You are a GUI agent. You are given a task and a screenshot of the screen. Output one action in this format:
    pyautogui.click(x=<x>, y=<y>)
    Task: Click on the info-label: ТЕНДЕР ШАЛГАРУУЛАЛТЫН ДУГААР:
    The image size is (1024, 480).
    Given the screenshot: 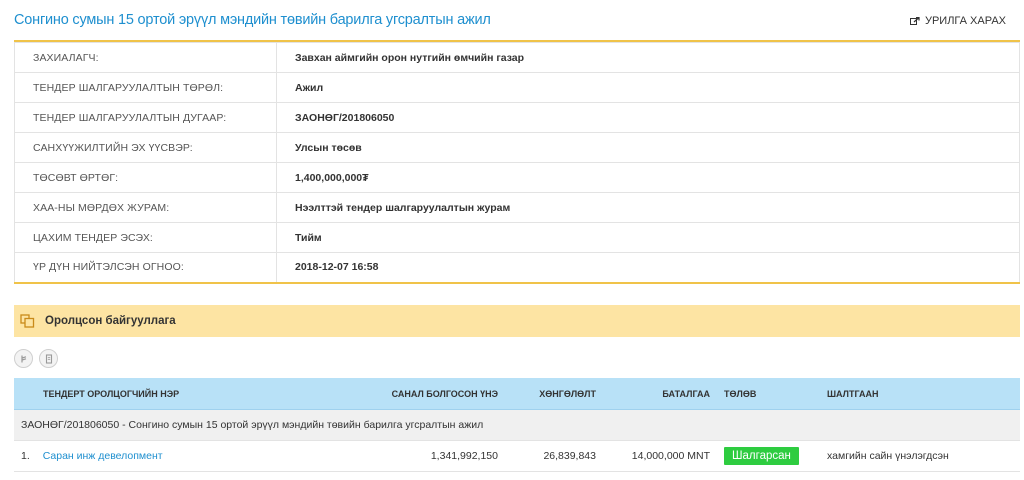 What is the action you would take?
    pyautogui.click(x=145, y=117)
    